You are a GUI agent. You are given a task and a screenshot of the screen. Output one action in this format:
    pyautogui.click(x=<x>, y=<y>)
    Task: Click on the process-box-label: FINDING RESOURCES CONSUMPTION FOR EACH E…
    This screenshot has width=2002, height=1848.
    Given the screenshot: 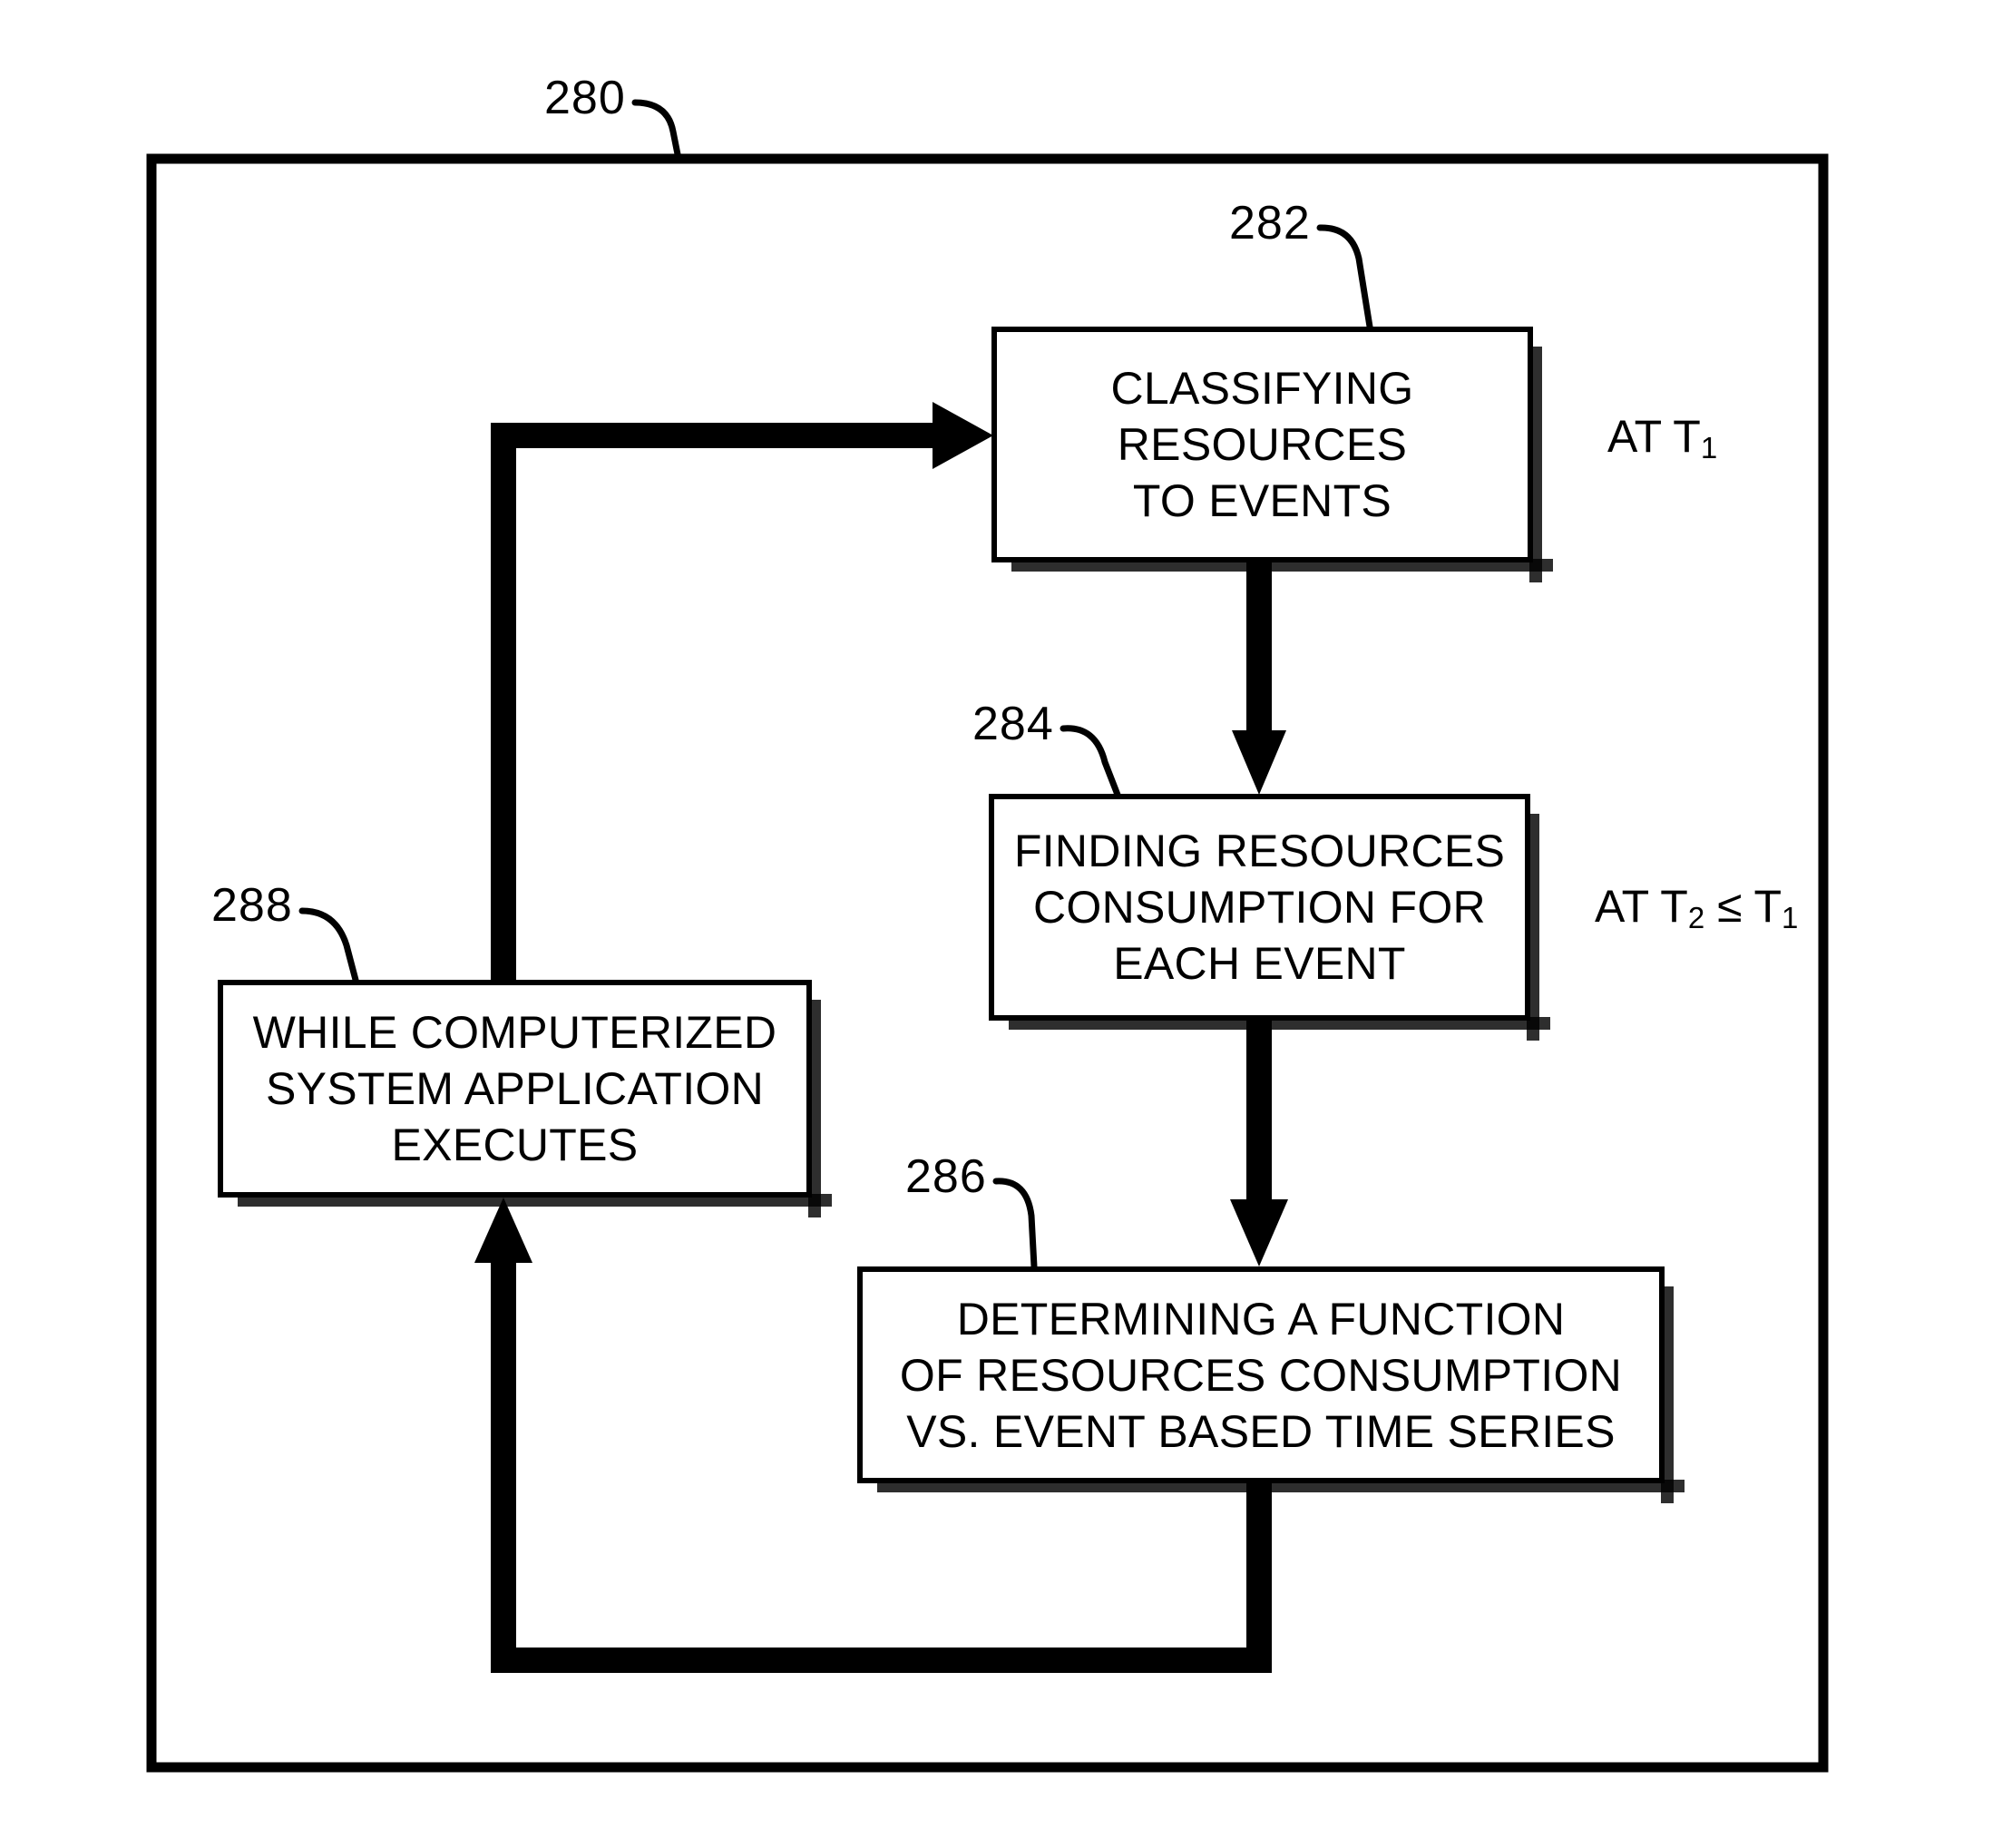 What is the action you would take?
    pyautogui.click(x=1259, y=907)
    